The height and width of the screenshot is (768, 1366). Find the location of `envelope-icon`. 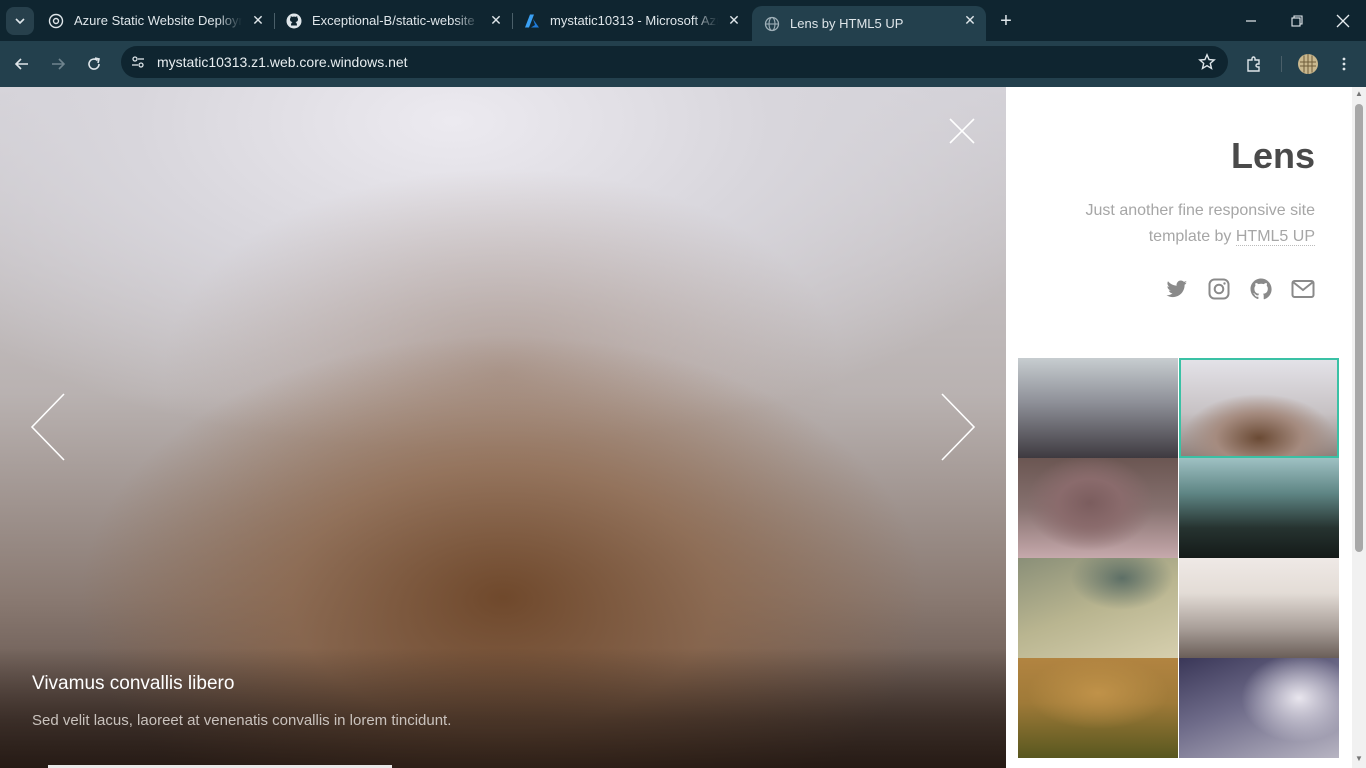

envelope-icon is located at coordinates (1303, 289).